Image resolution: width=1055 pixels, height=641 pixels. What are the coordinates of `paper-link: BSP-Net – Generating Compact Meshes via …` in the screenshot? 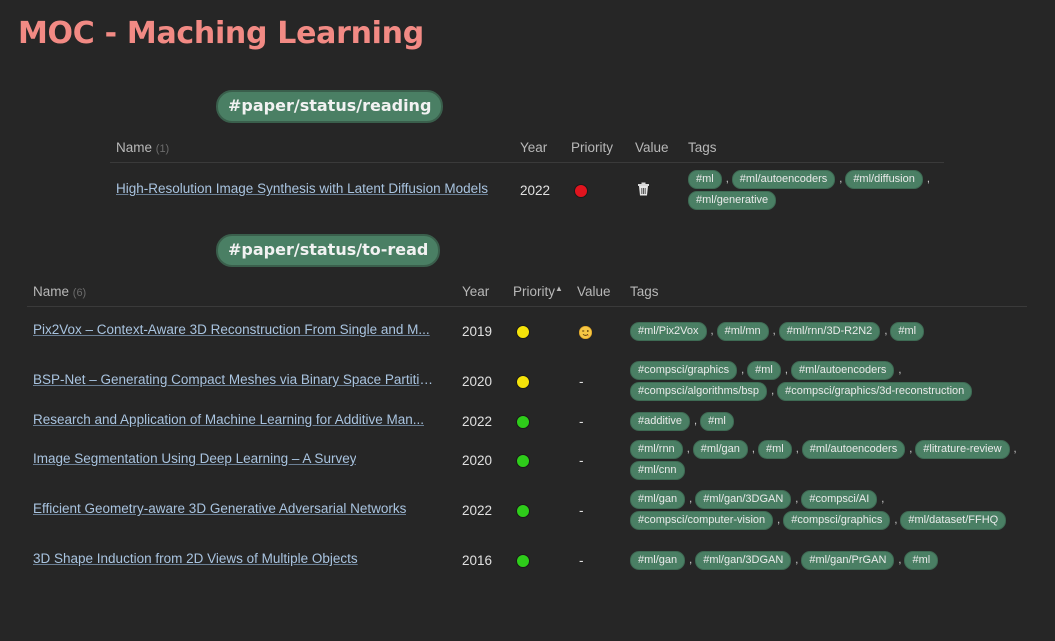 It's located at (235, 379).